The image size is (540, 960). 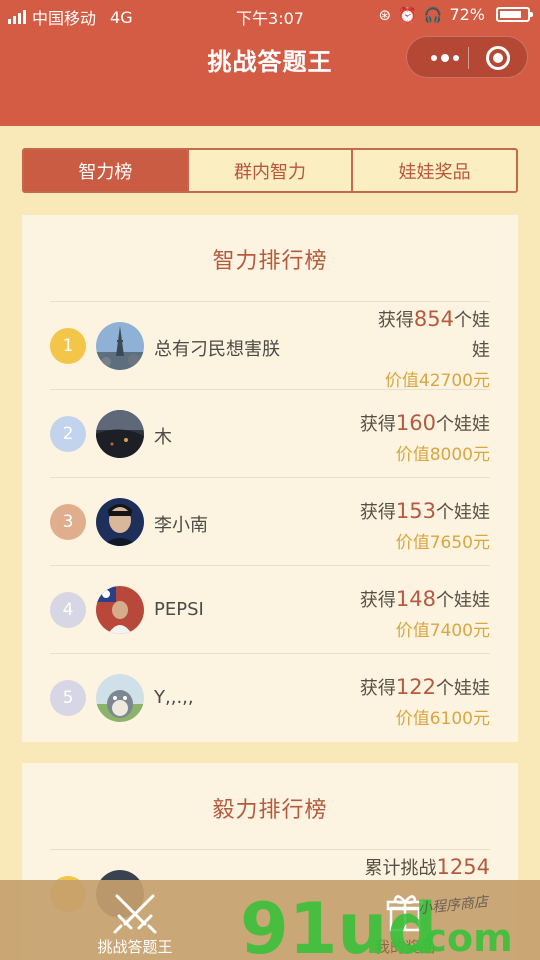 I want to click on prize-count-text: 获得148个娃娃, so click(x=425, y=599).